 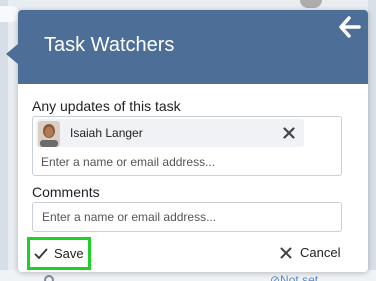 I want to click on watcher-search-input, so click(x=186, y=162).